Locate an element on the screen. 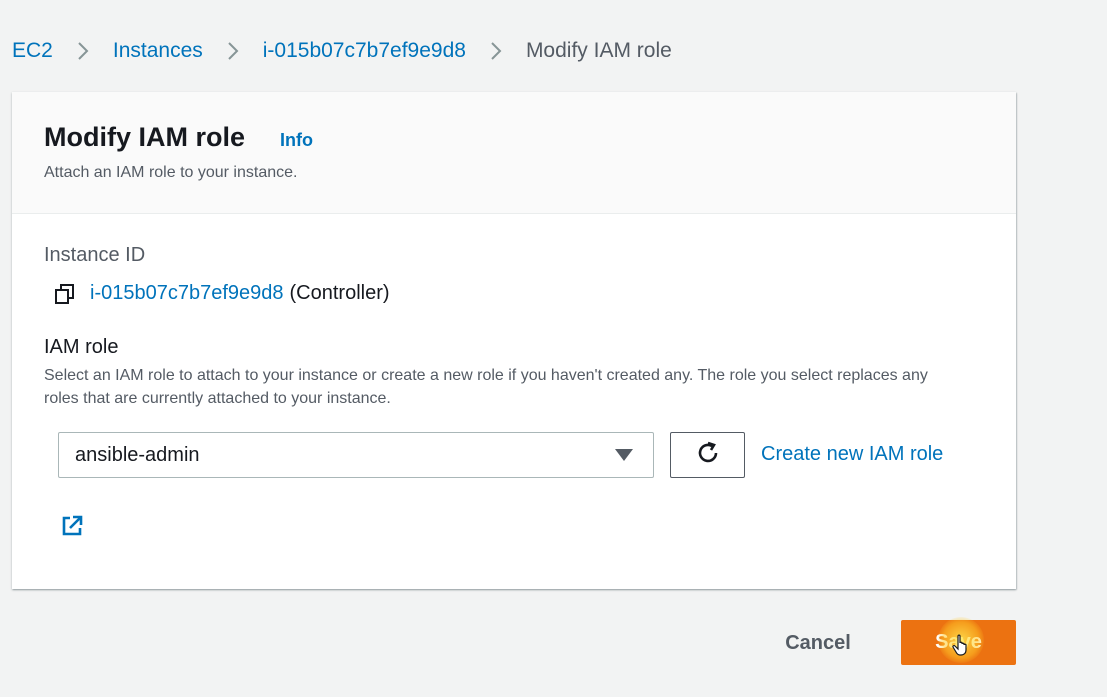 The image size is (1107, 697). instance-id-row: i-015b07c7b7ef9e9d8 (Controller) is located at coordinates (222, 293).